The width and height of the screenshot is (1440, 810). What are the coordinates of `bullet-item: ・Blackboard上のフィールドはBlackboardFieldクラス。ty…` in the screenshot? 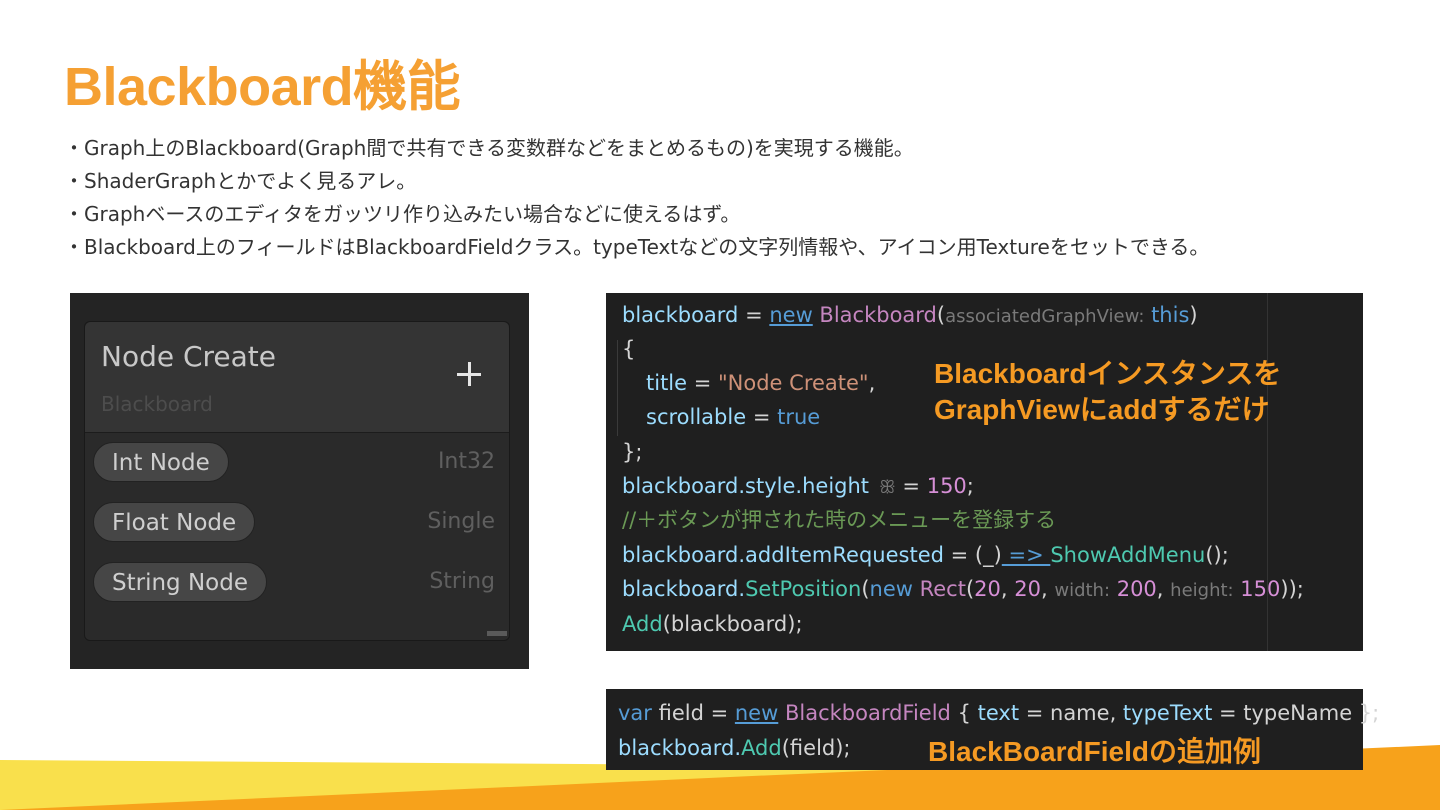 It's located at (637, 247).